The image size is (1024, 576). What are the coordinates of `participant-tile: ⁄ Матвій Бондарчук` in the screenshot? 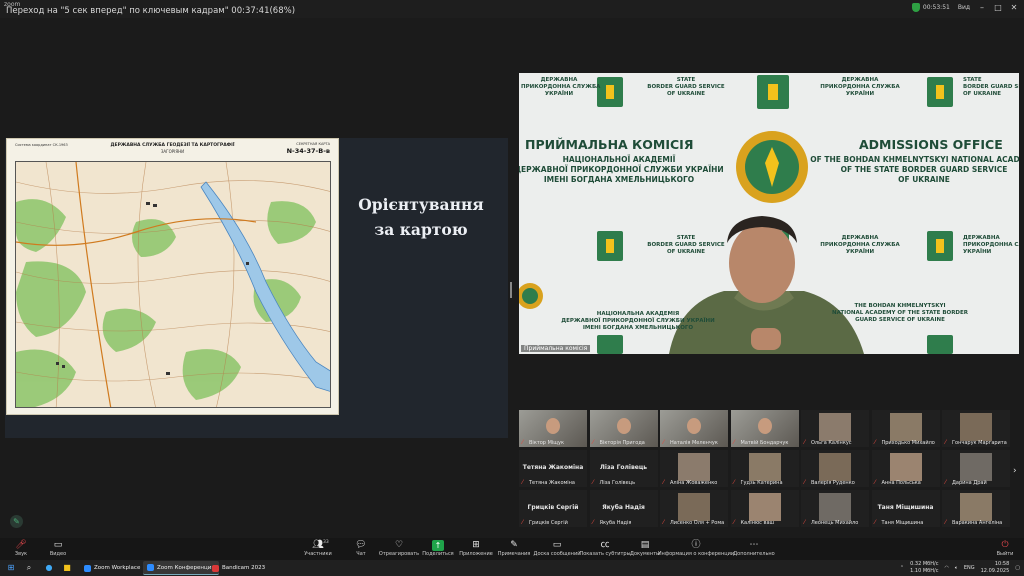 It's located at (764, 428).